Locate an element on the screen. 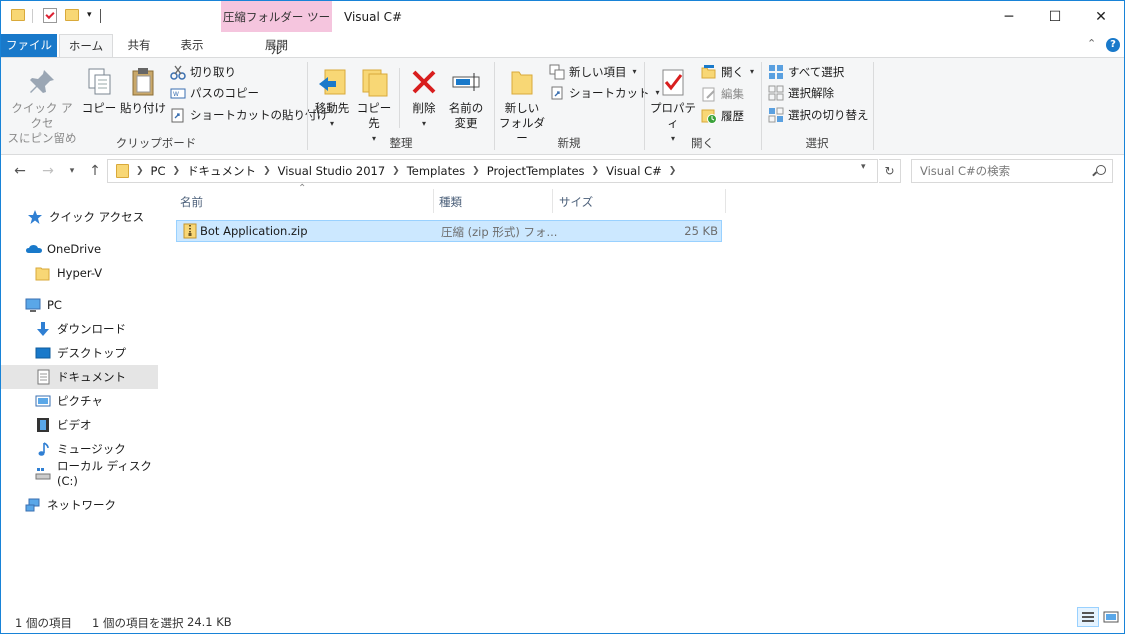  recent-locations-dropdown-icon: ▾ is located at coordinates (72, 171).